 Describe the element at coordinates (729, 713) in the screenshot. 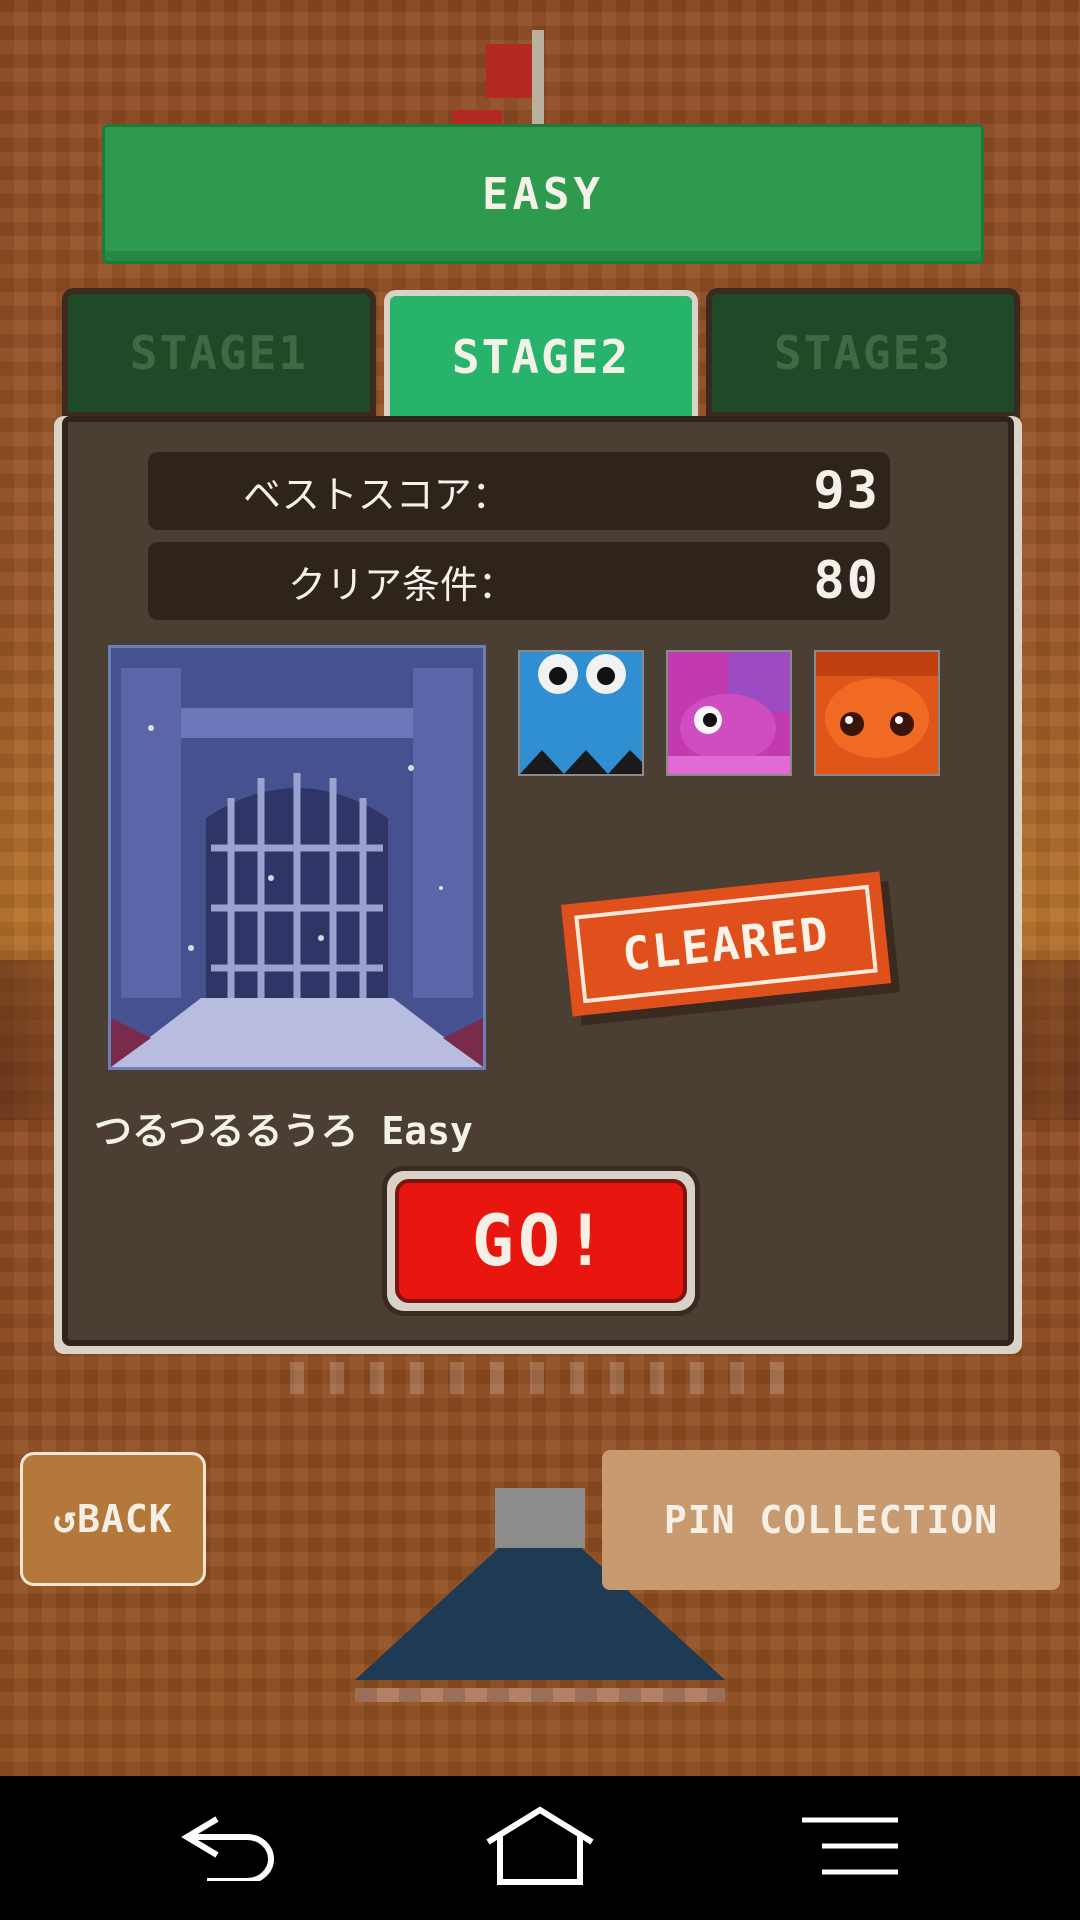

I see `purple-fish-icon` at that location.